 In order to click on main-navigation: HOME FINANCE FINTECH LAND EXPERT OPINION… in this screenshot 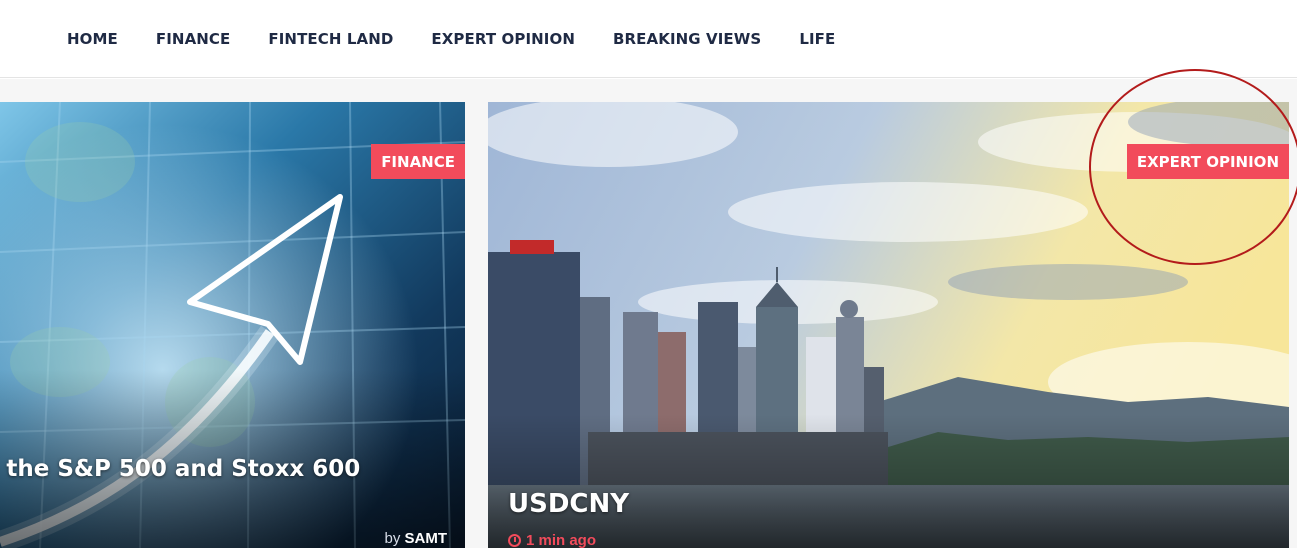, I will do `click(648, 39)`.